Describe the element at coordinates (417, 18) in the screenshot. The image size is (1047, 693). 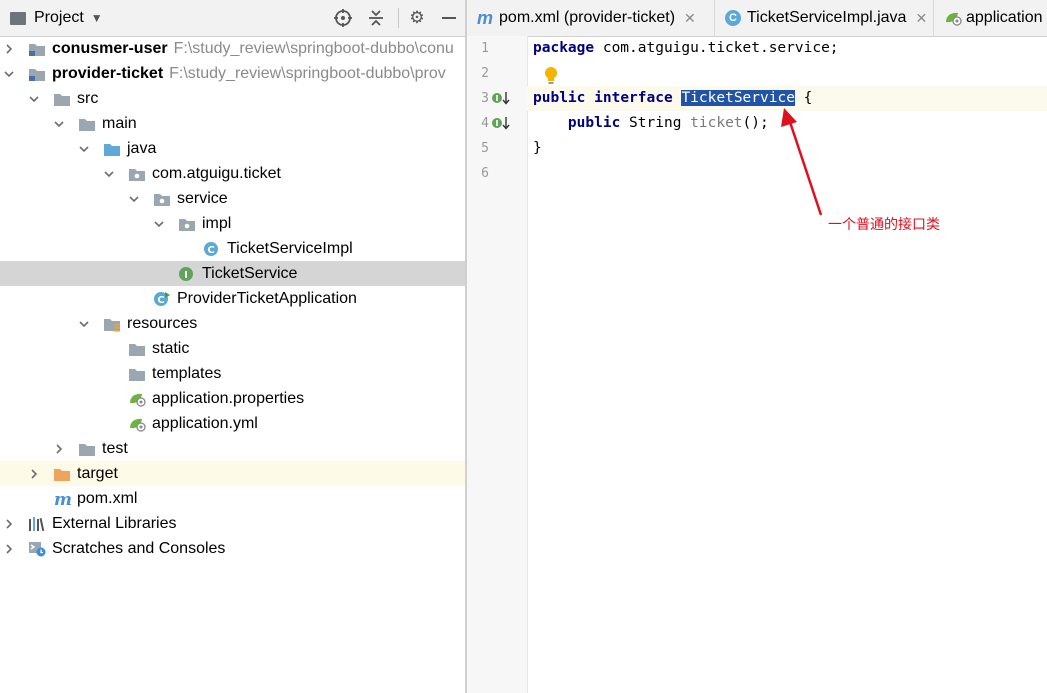
I see `gear-icon: ⚙` at that location.